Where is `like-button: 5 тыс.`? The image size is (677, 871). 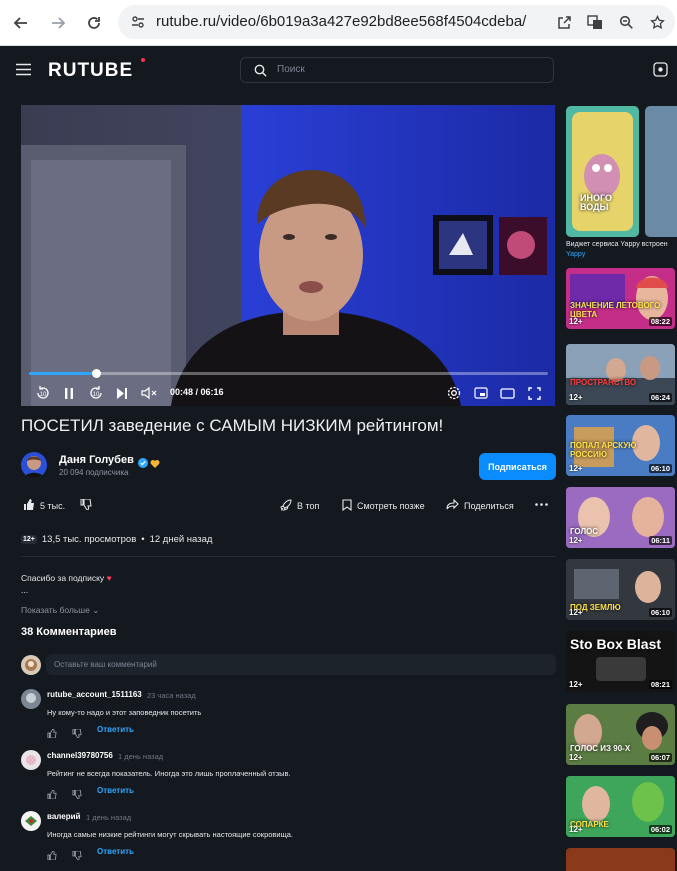
like-button: 5 тыс. is located at coordinates (44, 505).